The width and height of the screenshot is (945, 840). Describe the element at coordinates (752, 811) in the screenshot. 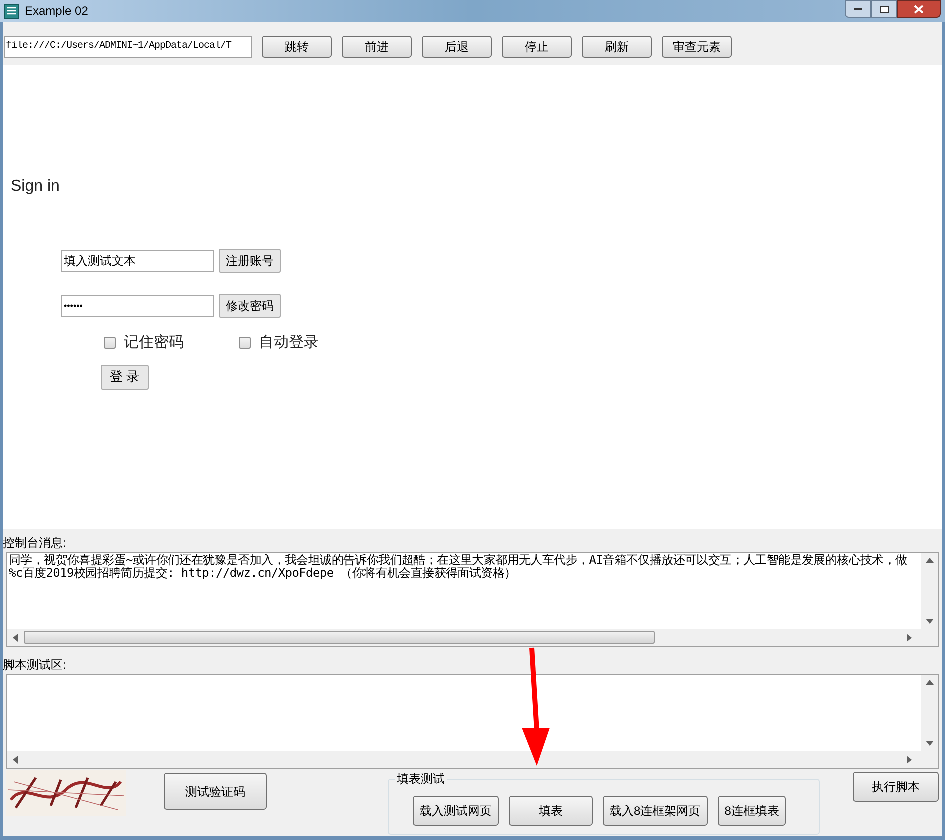

I see `fill-test-button: 8连框填表` at that location.